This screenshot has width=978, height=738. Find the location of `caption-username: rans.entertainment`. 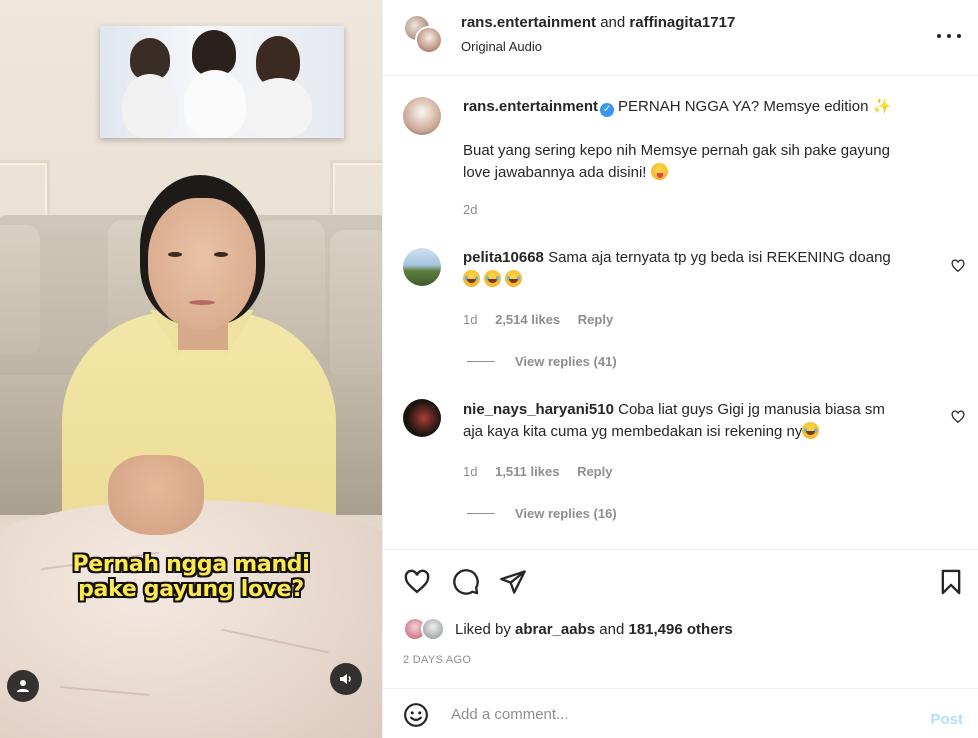

caption-username: rans.entertainment is located at coordinates (530, 106).